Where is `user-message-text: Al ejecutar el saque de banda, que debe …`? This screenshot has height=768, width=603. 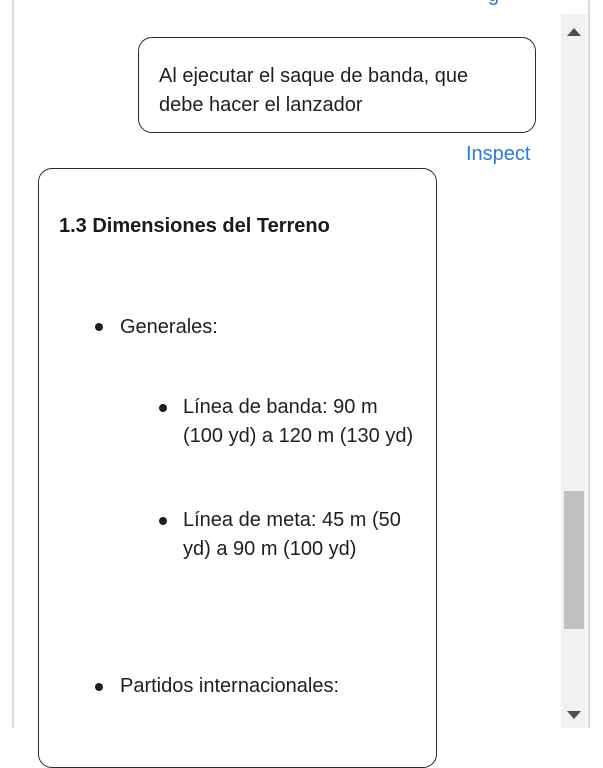 user-message-text: Al ejecutar el saque de banda, que debe … is located at coordinates (314, 90).